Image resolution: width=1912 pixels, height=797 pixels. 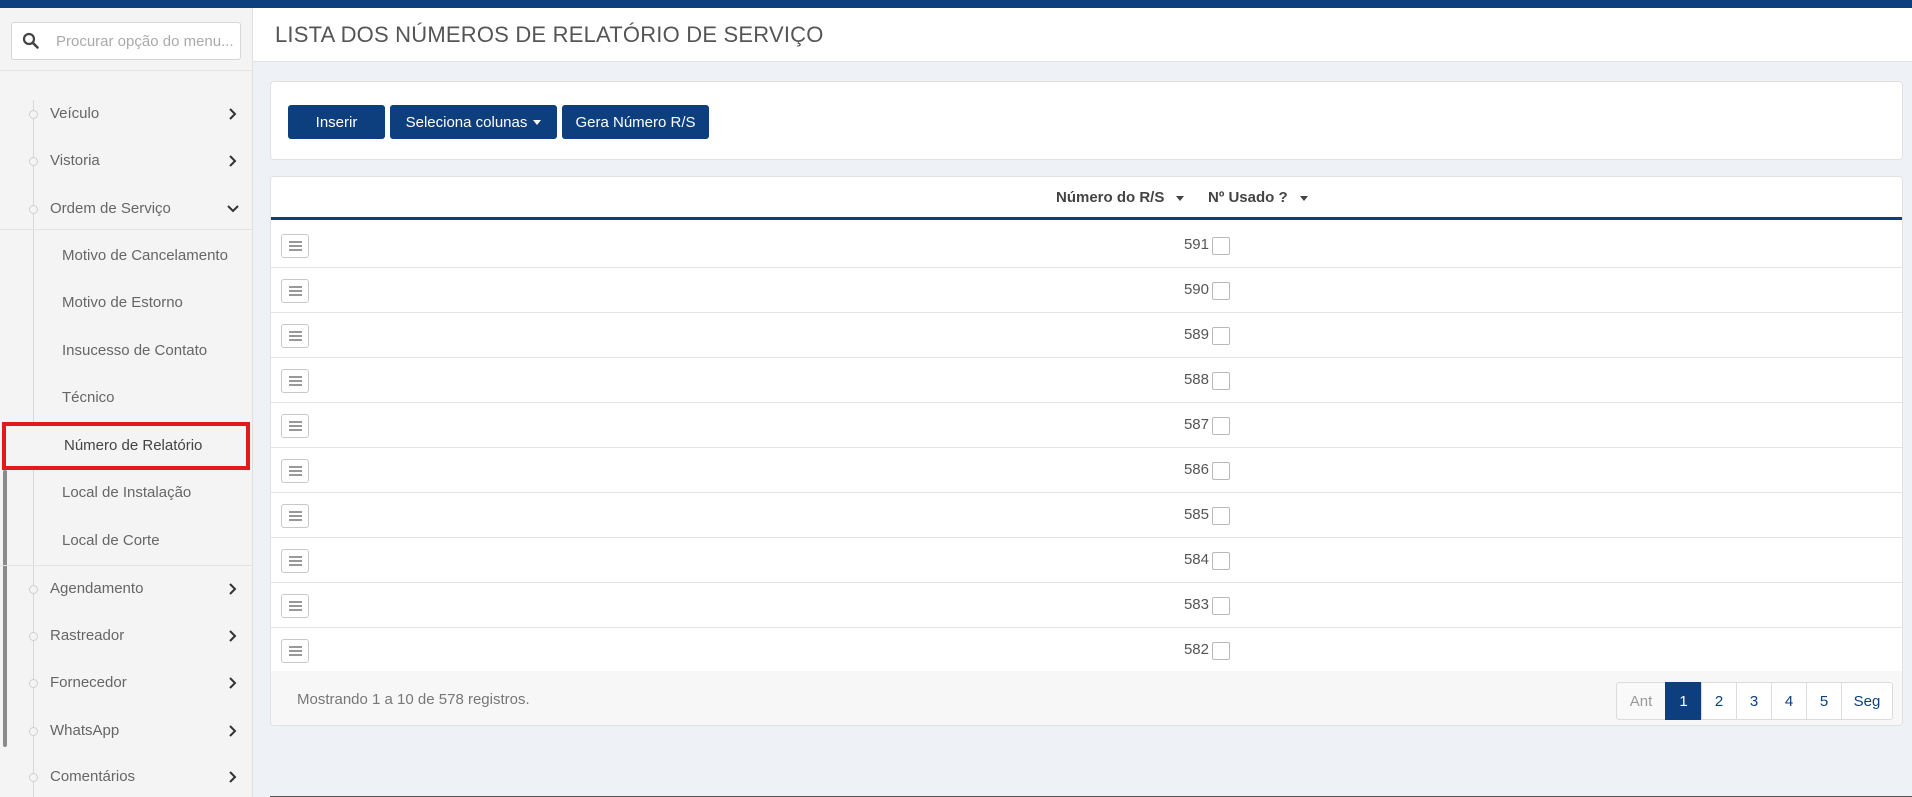 I want to click on search-icon, so click(x=30, y=40).